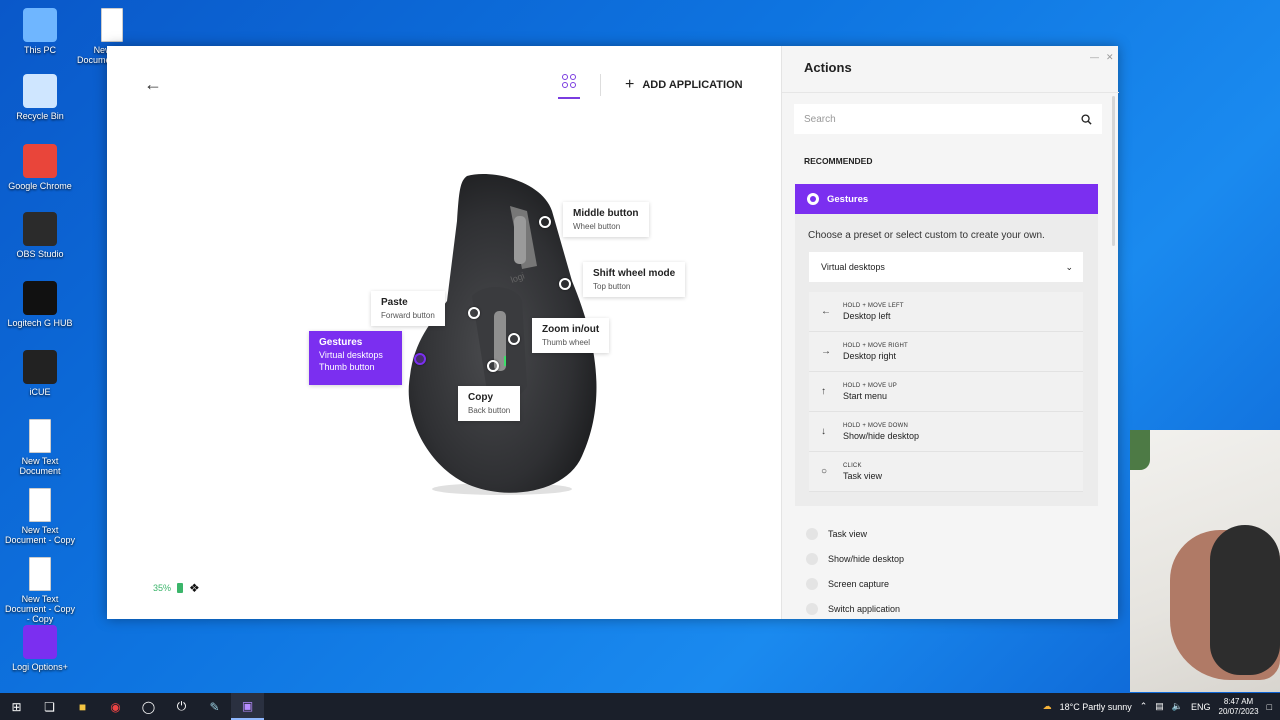 The width and height of the screenshot is (1280, 720). Describe the element at coordinates (855, 584) in the screenshot. I see `action-option: Screen capture` at that location.